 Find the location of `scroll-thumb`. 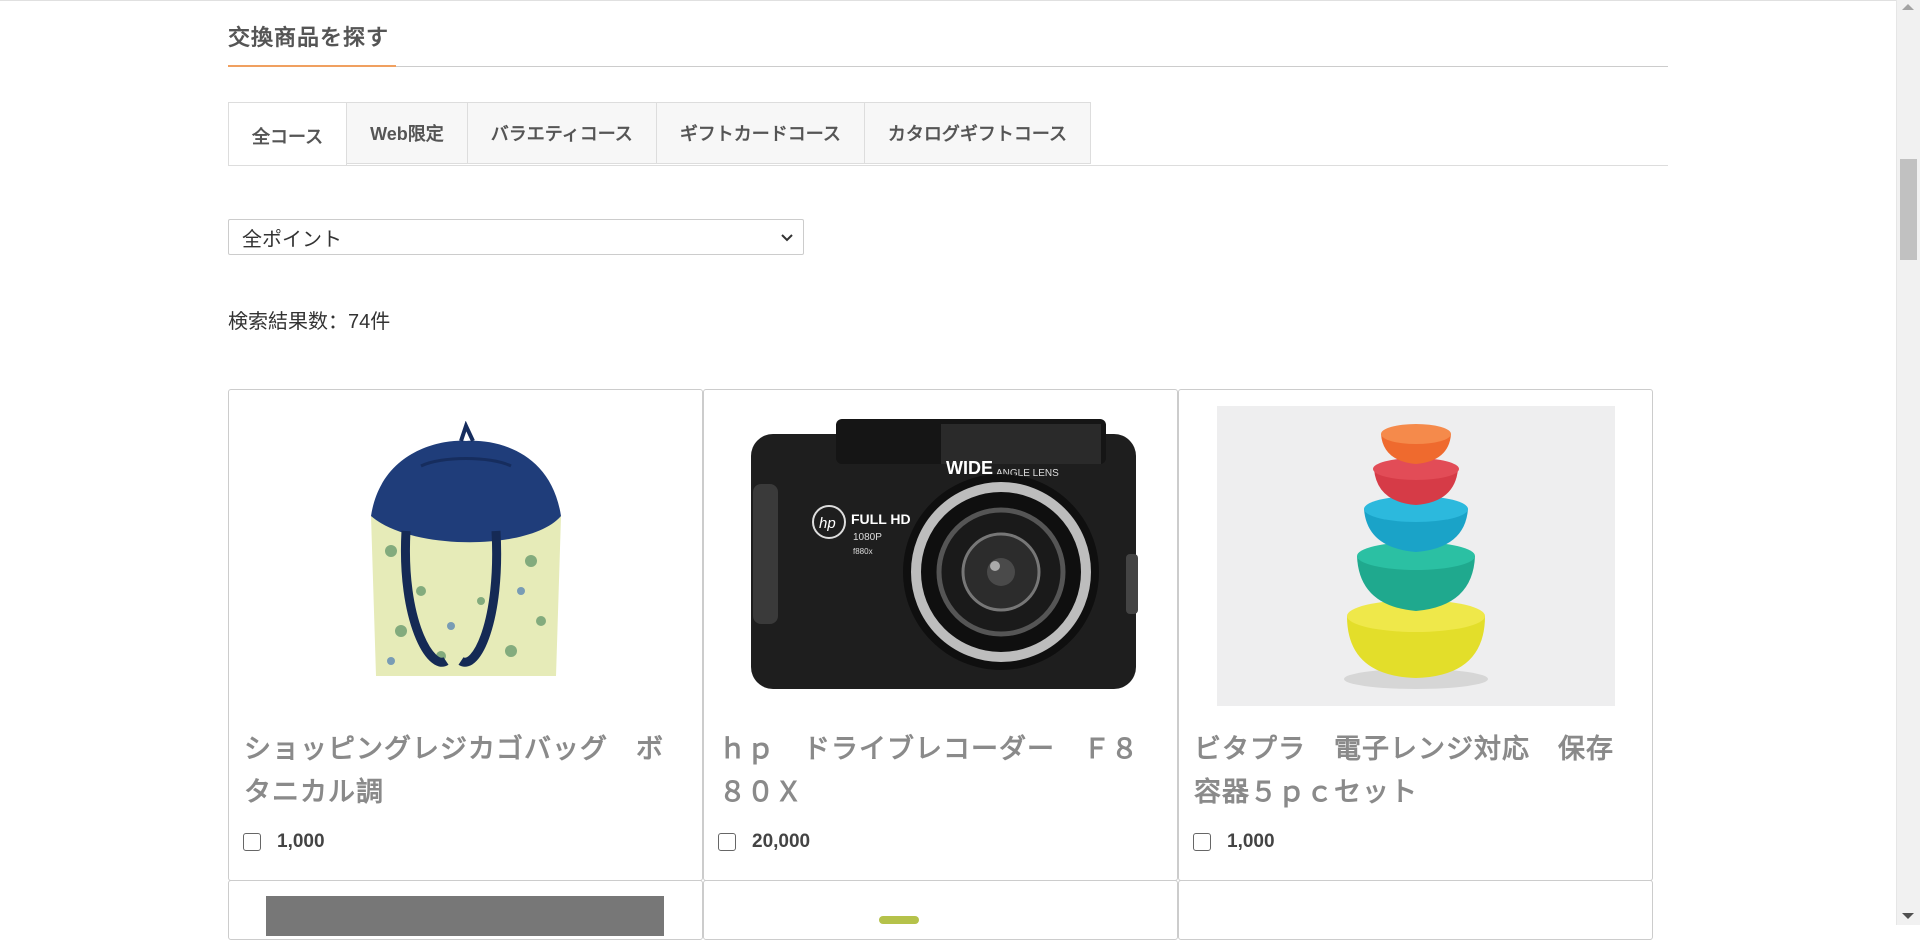

scroll-thumb is located at coordinates (1908, 209).